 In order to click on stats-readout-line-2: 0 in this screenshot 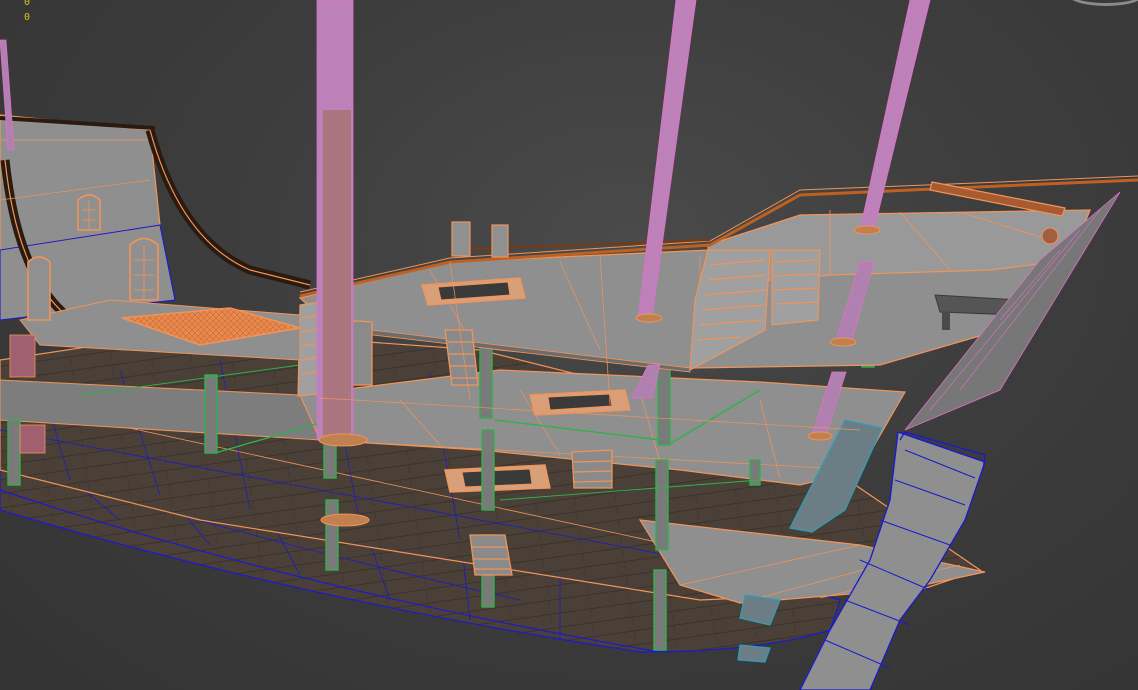, I will do `click(27, 17)`.